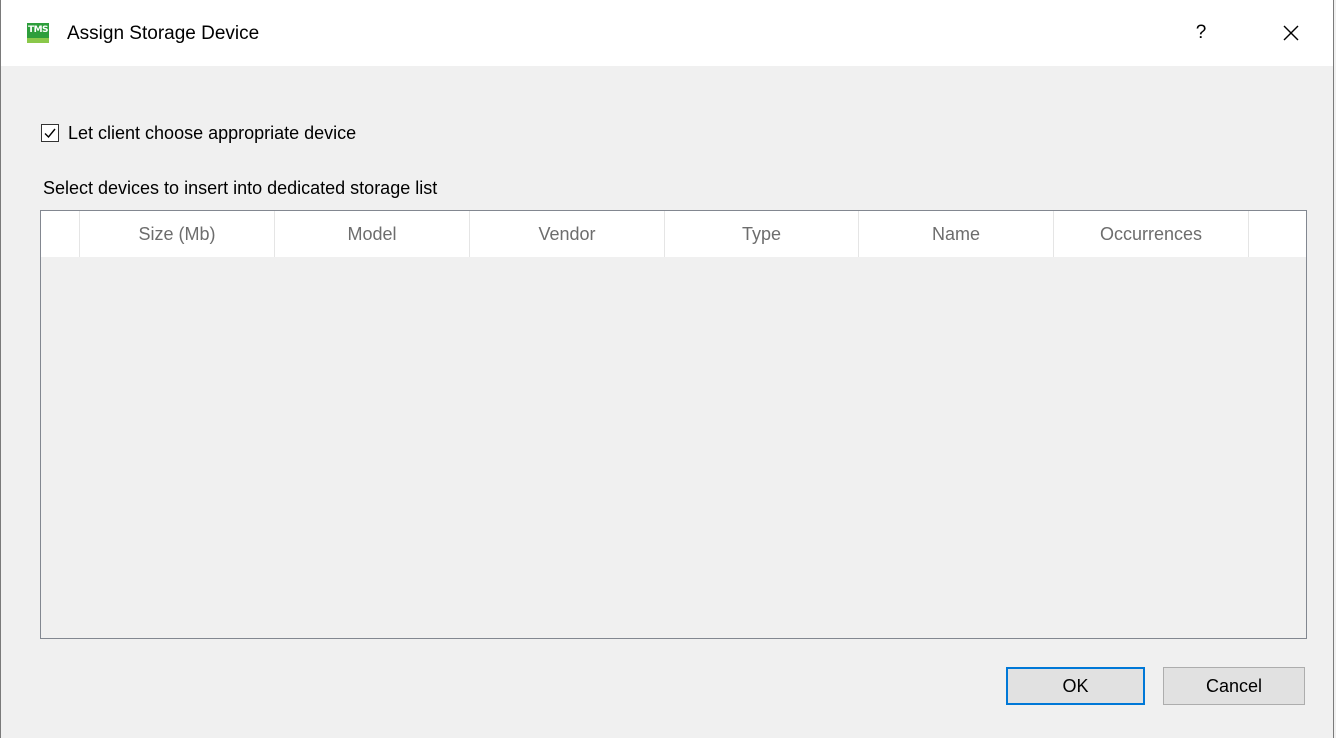 Image resolution: width=1336 pixels, height=738 pixels. I want to click on column-header-filler, so click(1277, 234).